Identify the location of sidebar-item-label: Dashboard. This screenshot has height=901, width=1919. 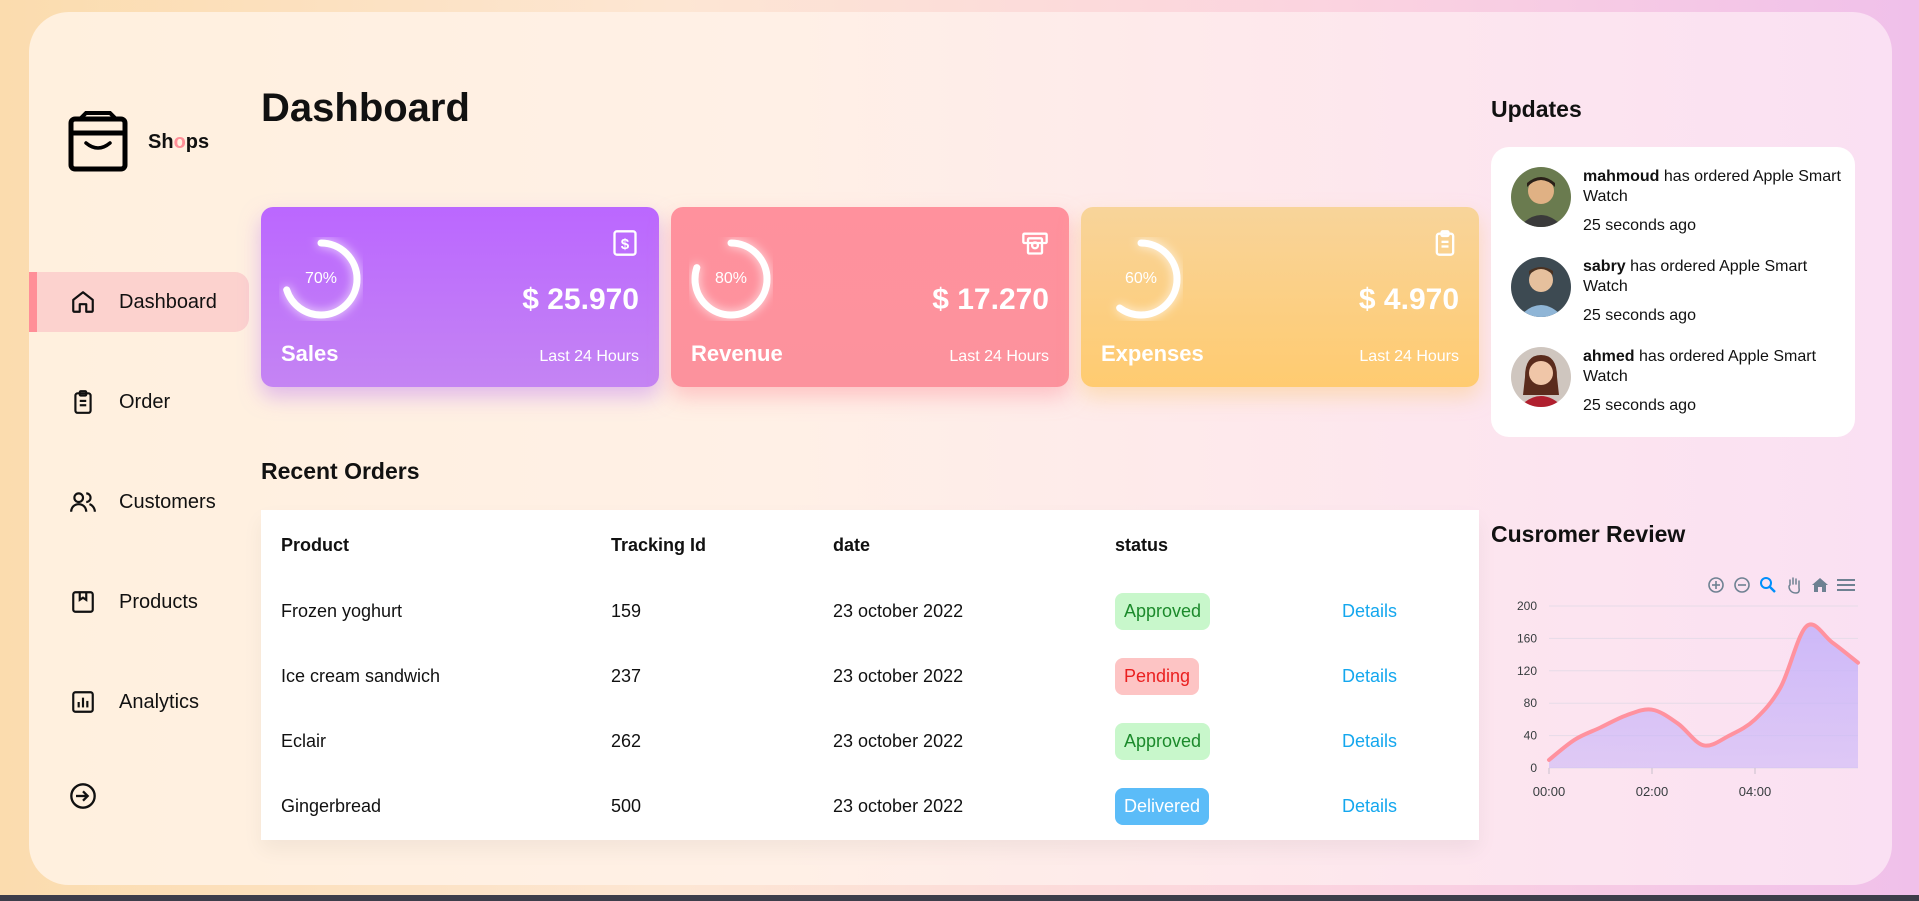
(168, 301).